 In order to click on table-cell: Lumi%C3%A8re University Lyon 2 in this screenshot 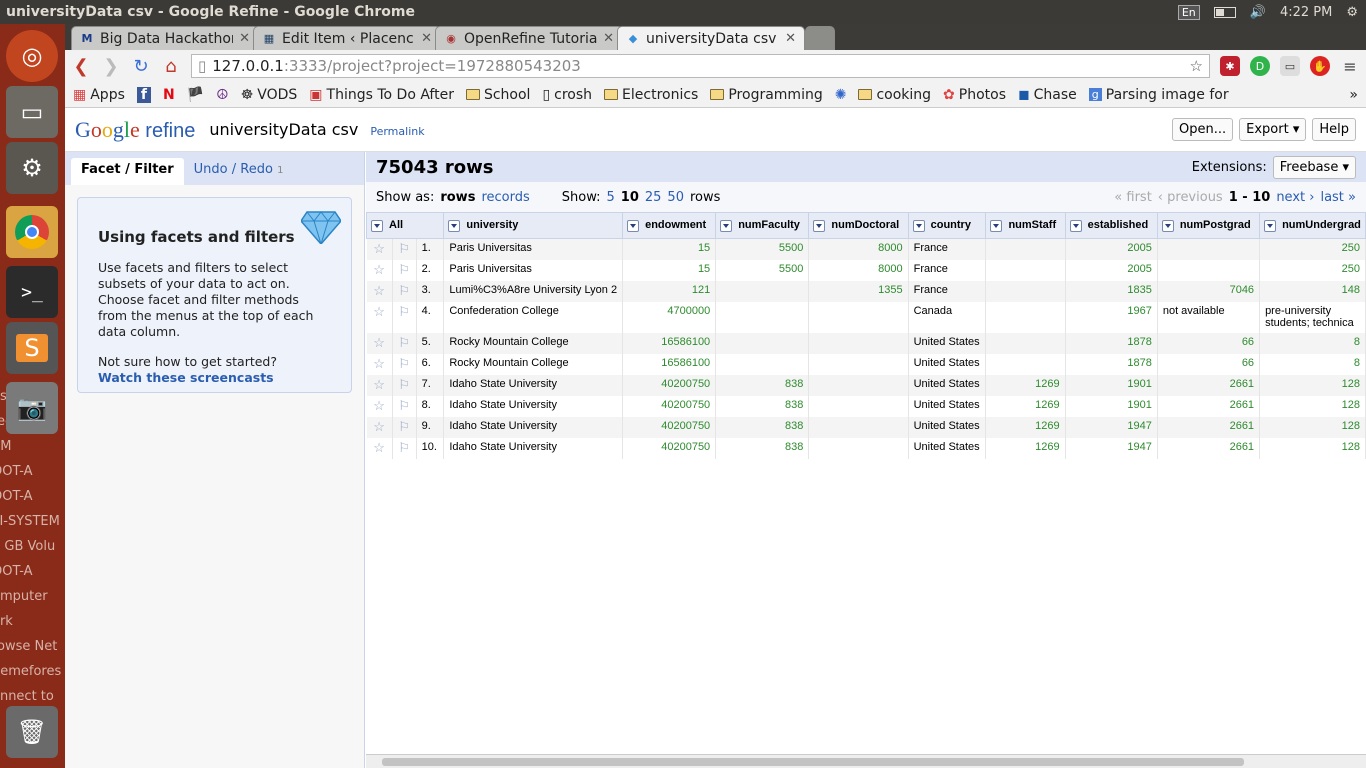, I will do `click(533, 291)`.